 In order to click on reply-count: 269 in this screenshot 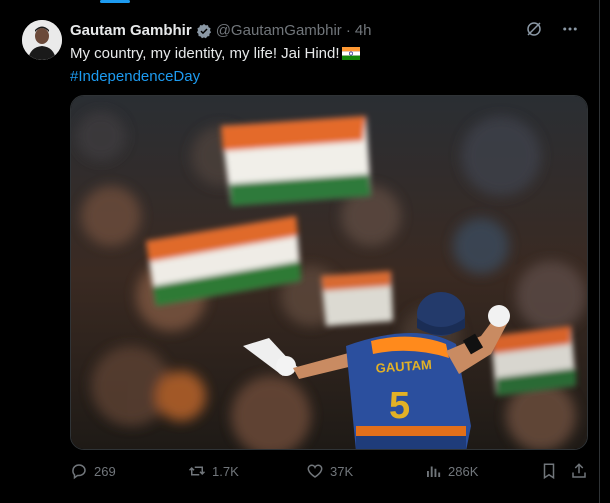, I will do `click(105, 471)`.